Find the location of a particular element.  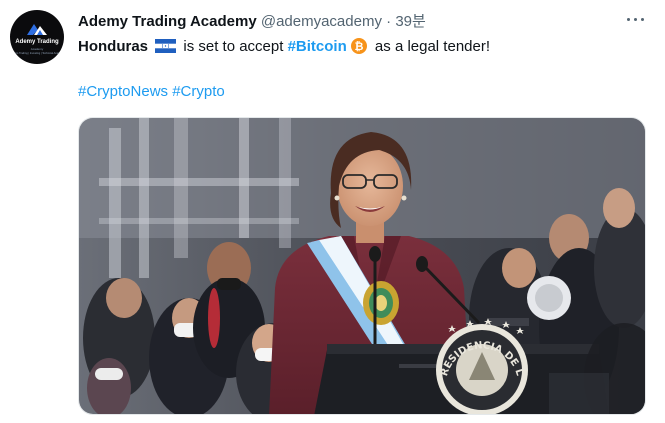

honduras-flag-icon is located at coordinates (166, 46).